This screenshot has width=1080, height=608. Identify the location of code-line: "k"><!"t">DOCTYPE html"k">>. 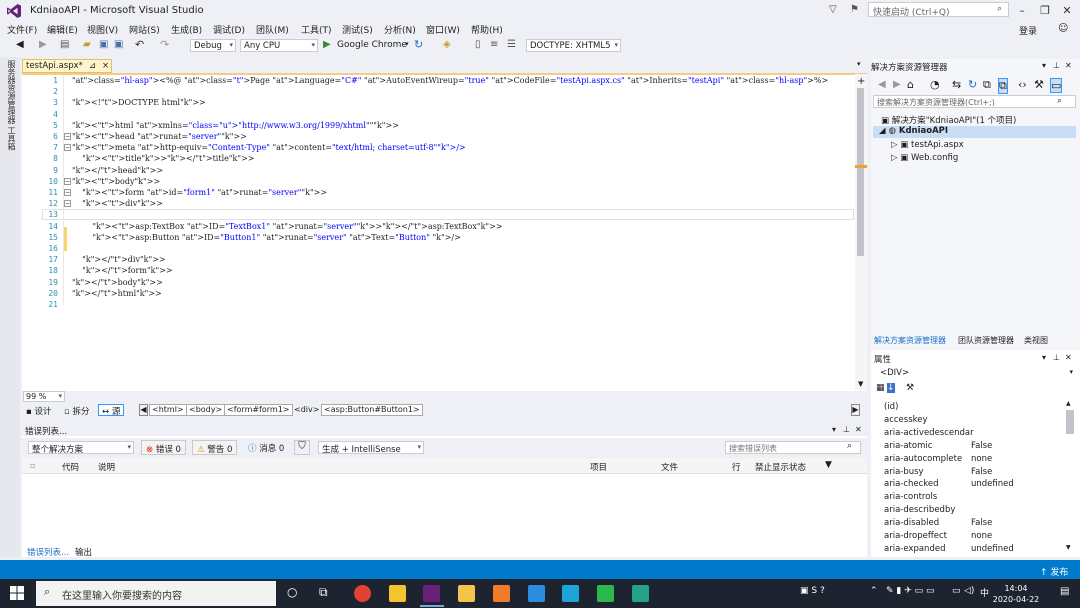
(139, 102).